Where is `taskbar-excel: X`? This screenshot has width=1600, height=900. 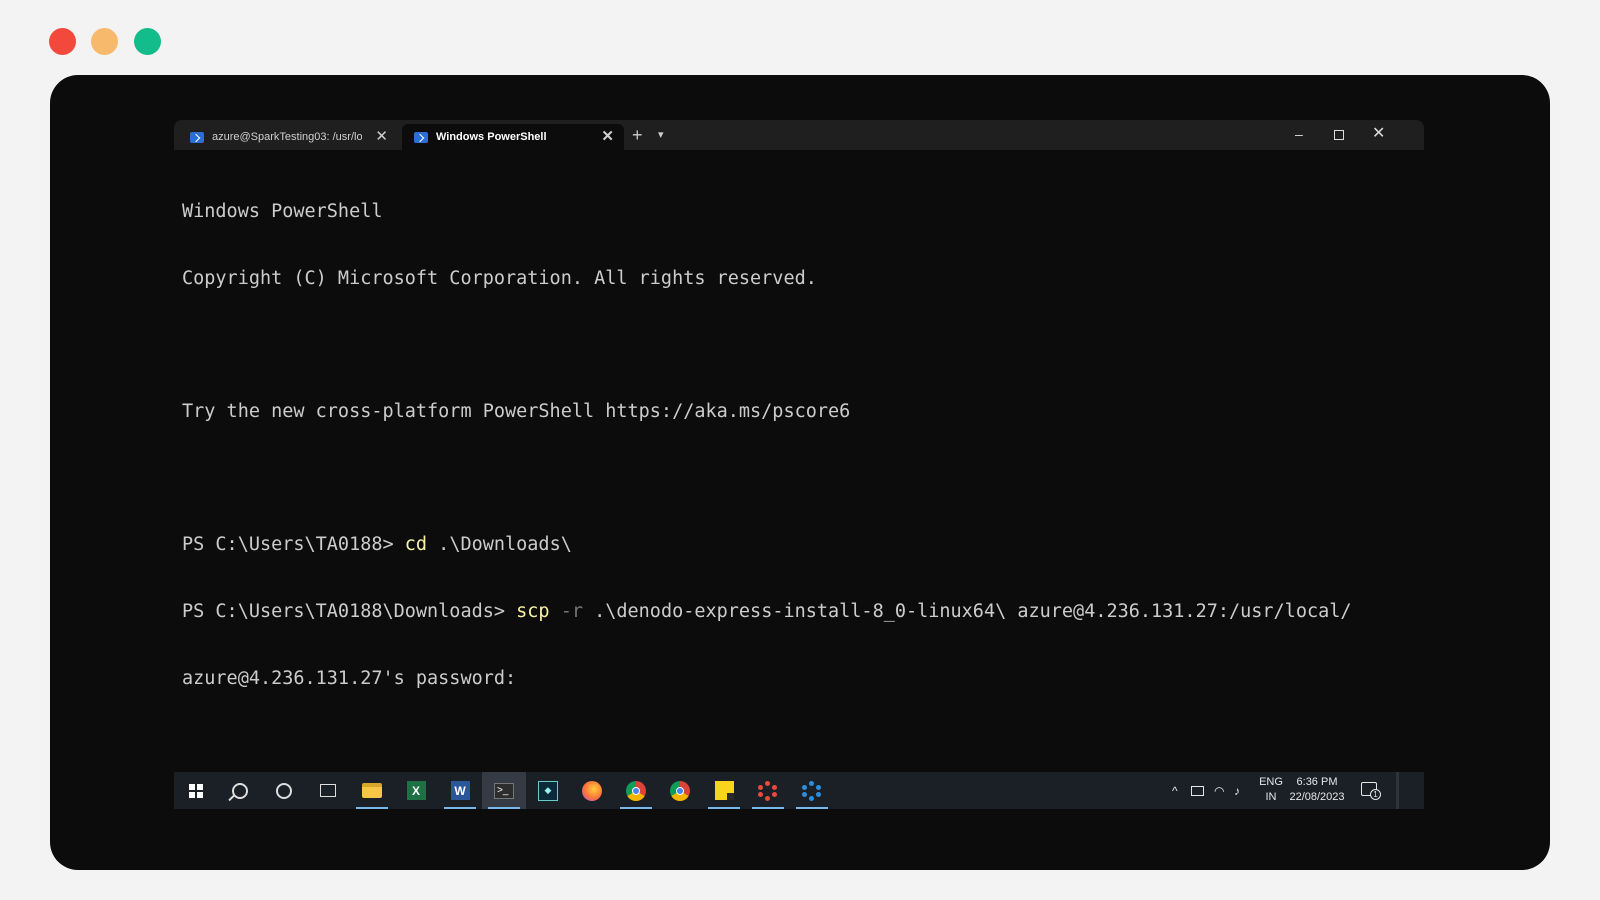 taskbar-excel: X is located at coordinates (416, 790).